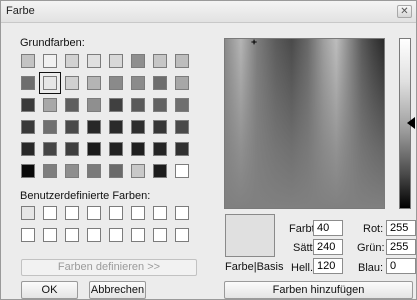  What do you see at coordinates (49, 290) in the screenshot?
I see `ok-button: OK` at bounding box center [49, 290].